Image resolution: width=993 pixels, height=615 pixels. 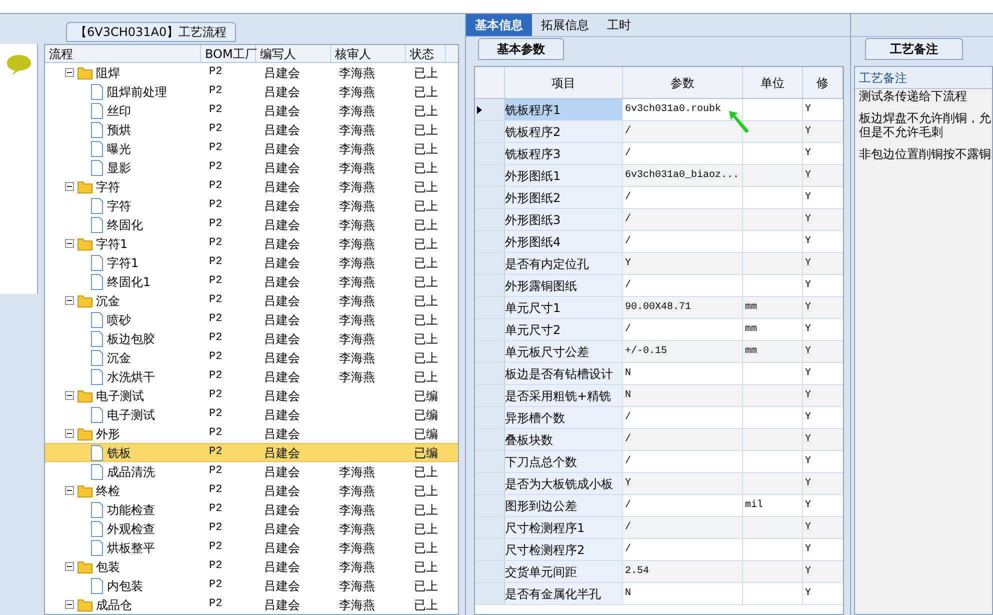 I want to click on tree-row: 成品清洗 P2 吕建会 李海燕 已上, so click(x=251, y=471).